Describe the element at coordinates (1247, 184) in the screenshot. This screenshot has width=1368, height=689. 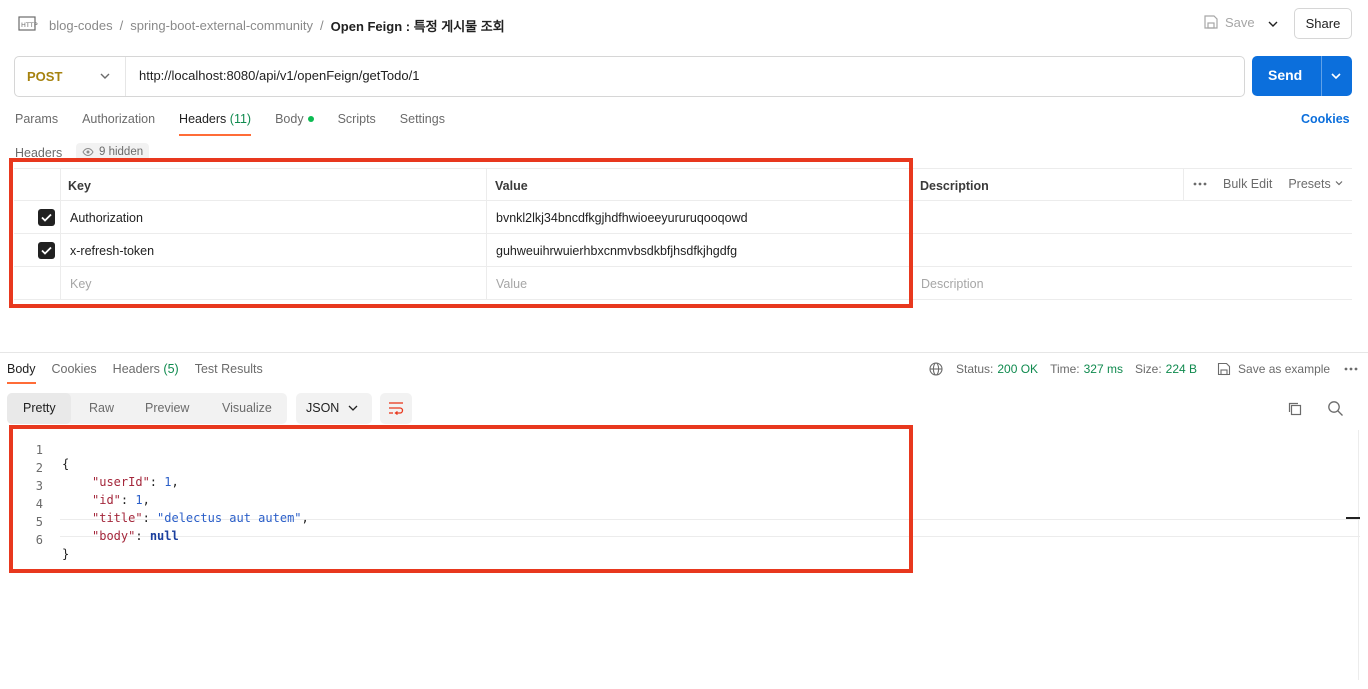
I see `bulk-edit-button: Bulk Edit` at that location.